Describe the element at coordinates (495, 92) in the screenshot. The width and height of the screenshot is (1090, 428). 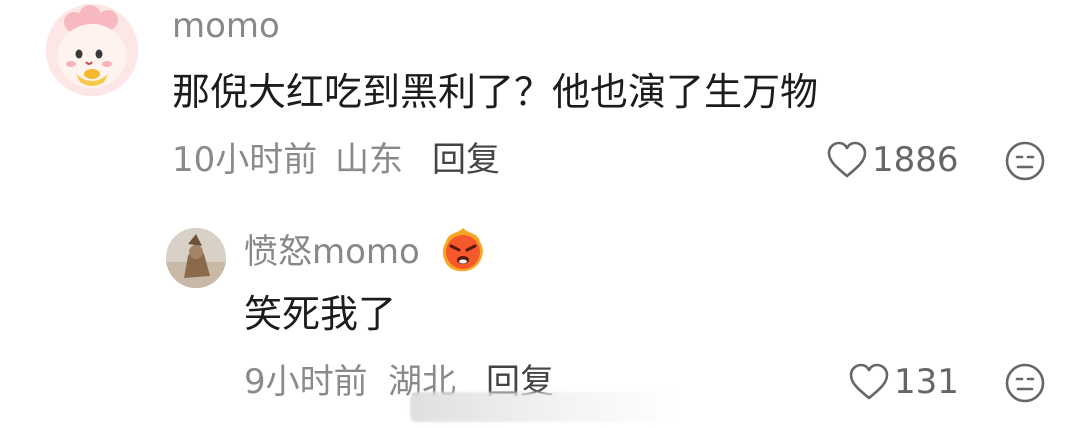
I see `comment-text: 那倪大红吃到黑利了？他也演了生万物` at that location.